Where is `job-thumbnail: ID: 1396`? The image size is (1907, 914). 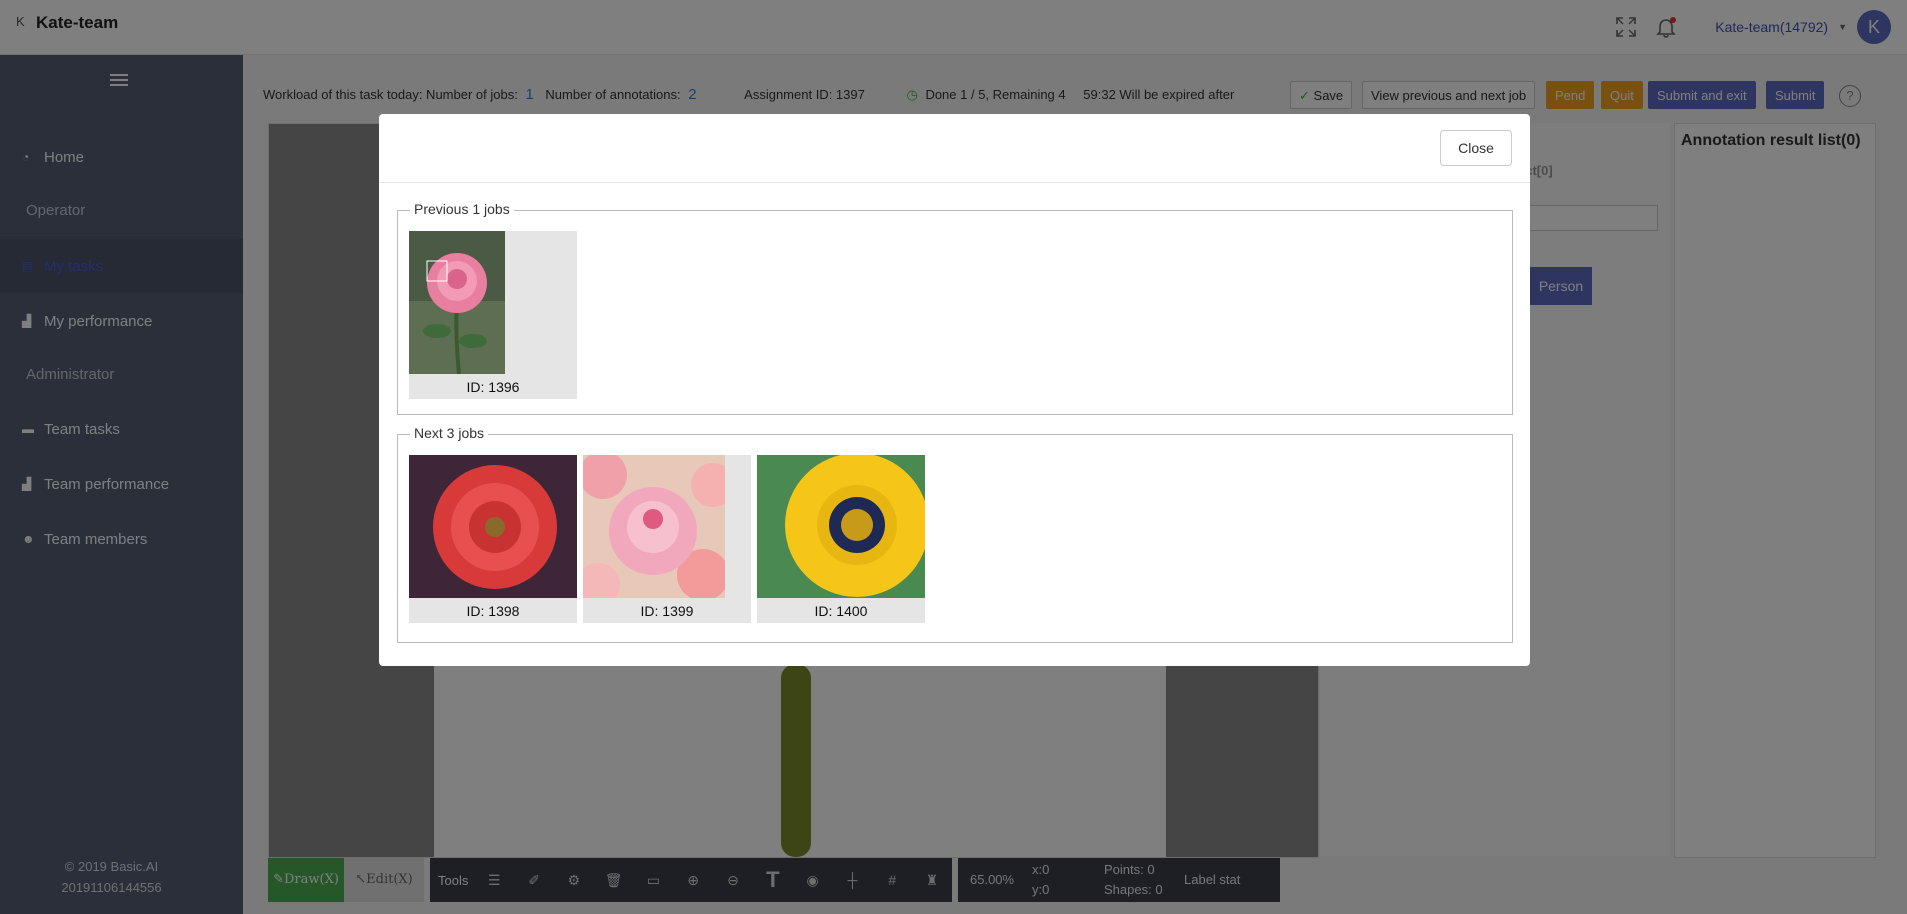 job-thumbnail: ID: 1396 is located at coordinates (493, 315).